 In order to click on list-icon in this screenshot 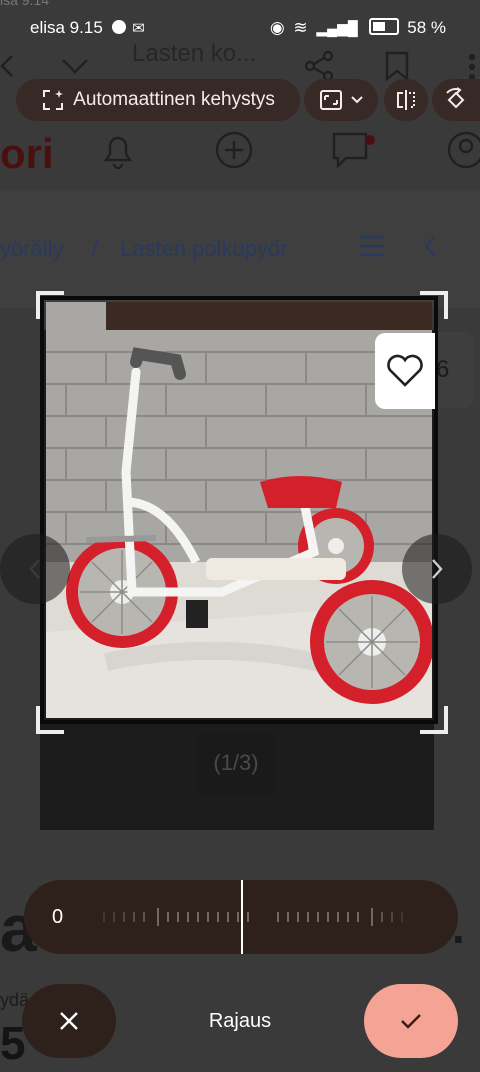, I will do `click(372, 248)`.